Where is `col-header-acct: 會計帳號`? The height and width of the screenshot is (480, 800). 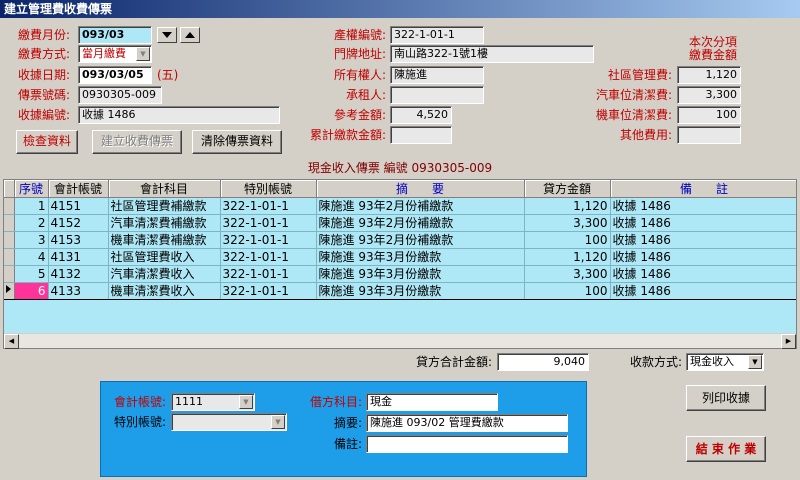
col-header-acct: 會計帳號 is located at coordinates (78, 189).